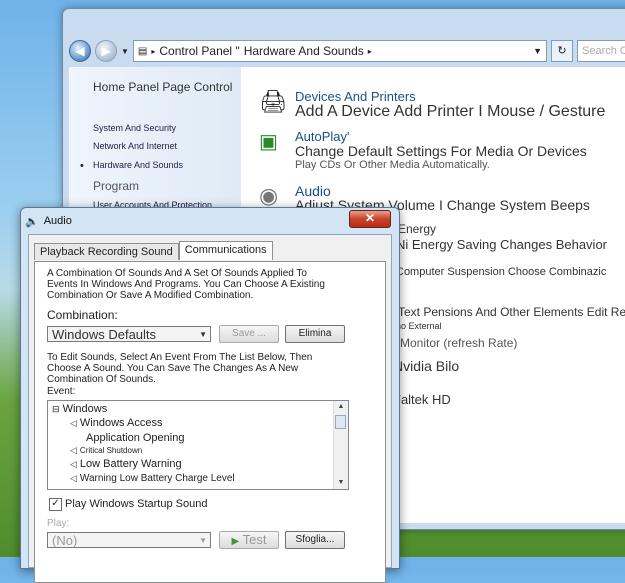  Describe the element at coordinates (106, 251) in the screenshot. I see `tab-playback-recording-sound: Playback Recording Sound` at that location.